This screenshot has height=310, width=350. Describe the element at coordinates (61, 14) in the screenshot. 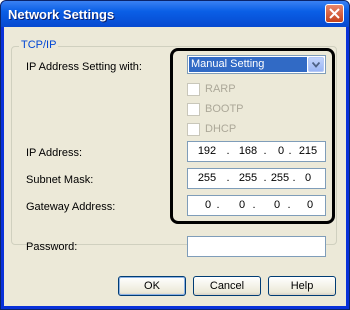

I see `window-title: Network Settings` at that location.